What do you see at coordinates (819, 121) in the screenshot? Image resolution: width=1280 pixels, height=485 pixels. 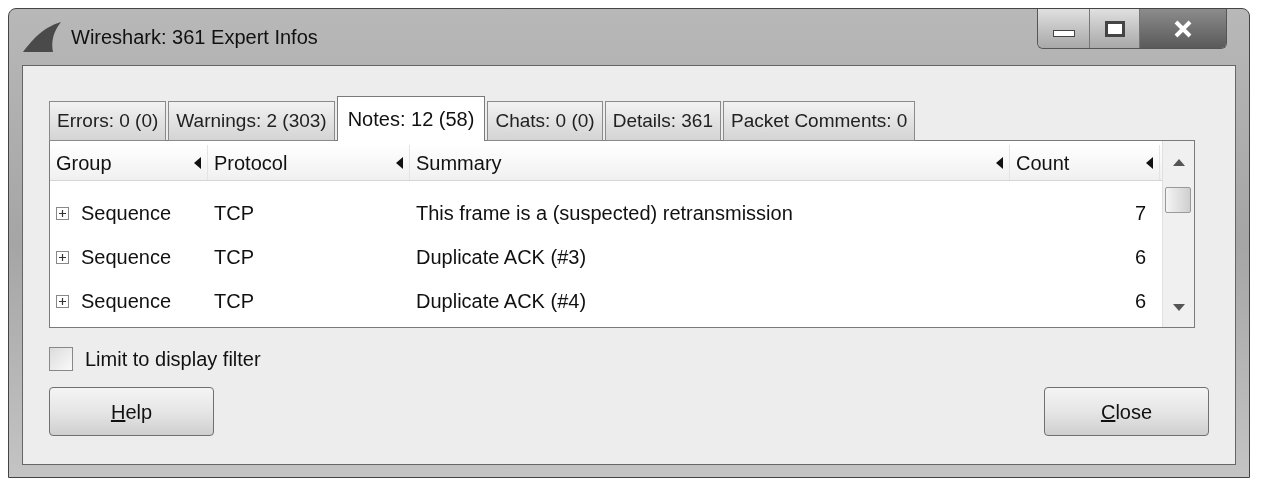 I see `tab: Packet Comments: 0` at bounding box center [819, 121].